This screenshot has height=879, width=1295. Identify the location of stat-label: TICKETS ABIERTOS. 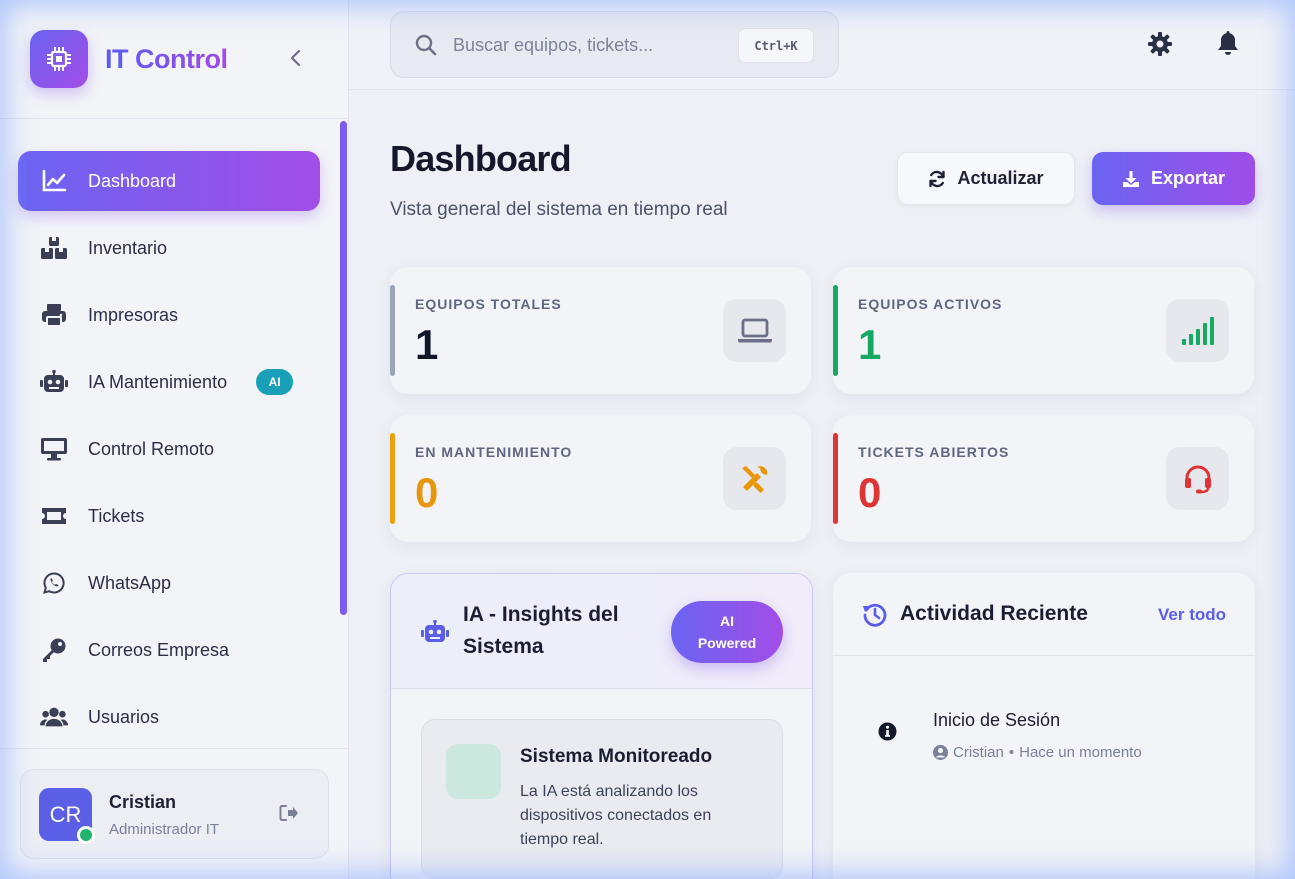
(934, 452).